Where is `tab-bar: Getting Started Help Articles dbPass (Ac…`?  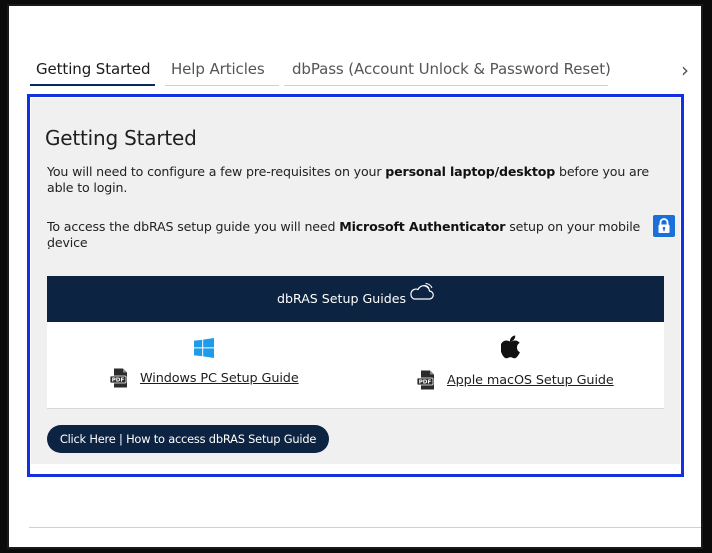
tab-bar: Getting Started Help Articles dbPass (Ac… is located at coordinates (355, 46).